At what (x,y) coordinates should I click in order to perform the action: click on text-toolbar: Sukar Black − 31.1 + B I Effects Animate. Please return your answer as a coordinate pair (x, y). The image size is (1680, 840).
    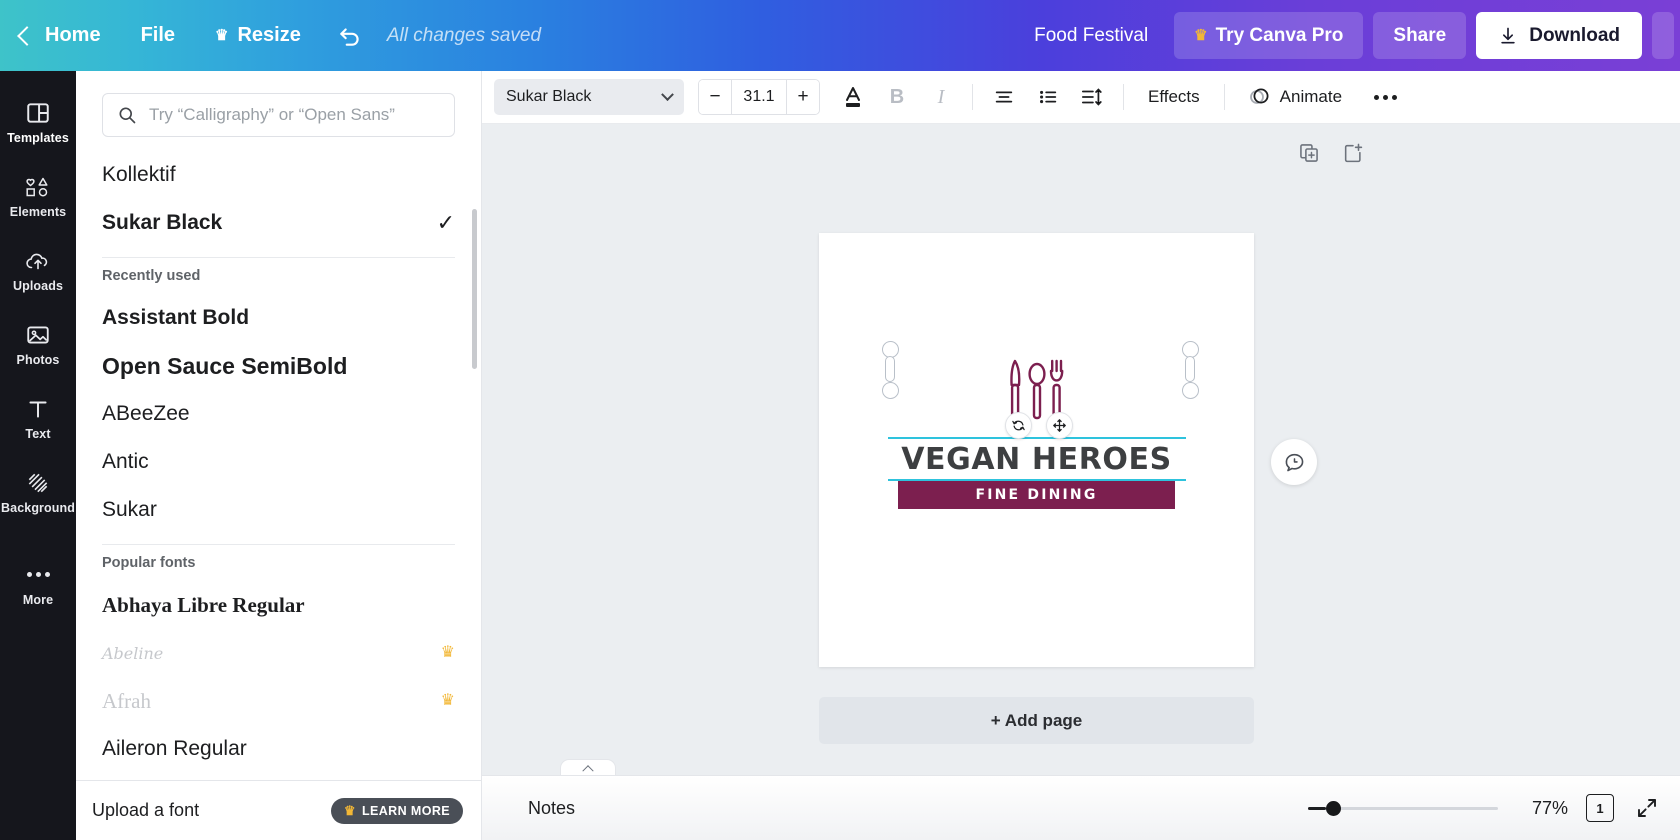
    Looking at the image, I should click on (1081, 97).